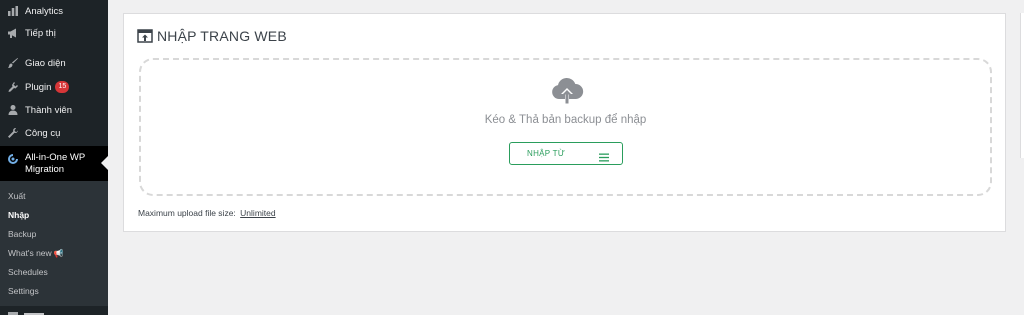  What do you see at coordinates (49, 110) in the screenshot?
I see `sidebar-item-label: Thành viên` at bounding box center [49, 110].